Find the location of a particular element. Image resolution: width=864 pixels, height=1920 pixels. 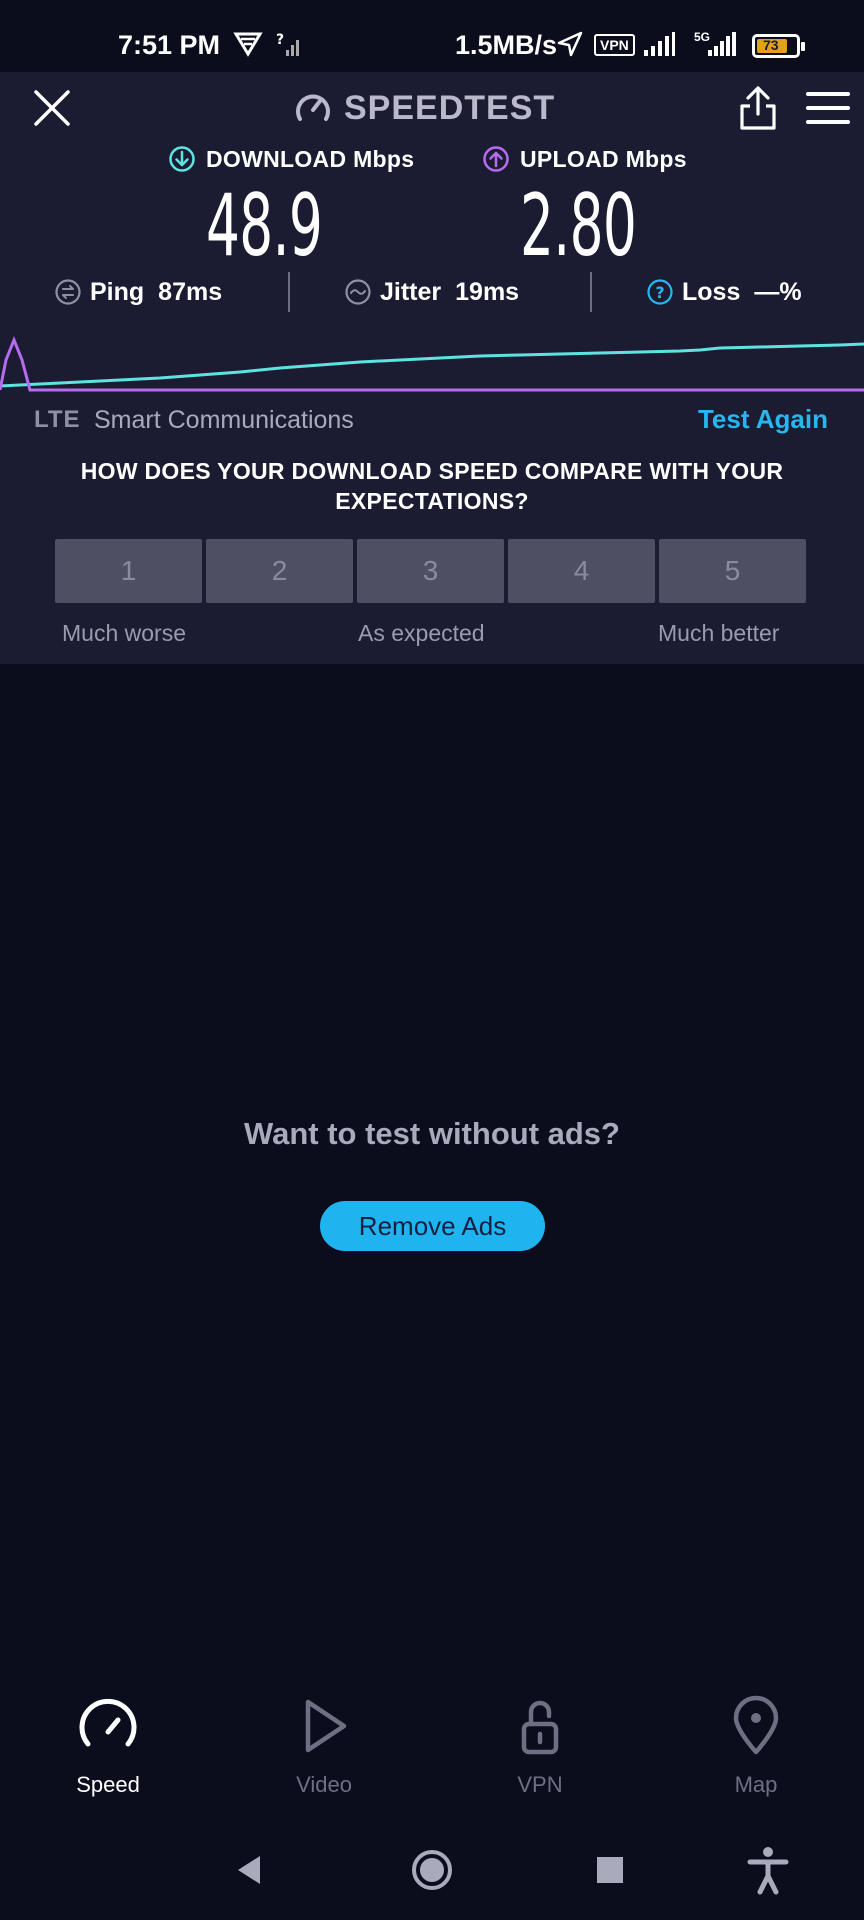

speed-graph is located at coordinates (432, 363).